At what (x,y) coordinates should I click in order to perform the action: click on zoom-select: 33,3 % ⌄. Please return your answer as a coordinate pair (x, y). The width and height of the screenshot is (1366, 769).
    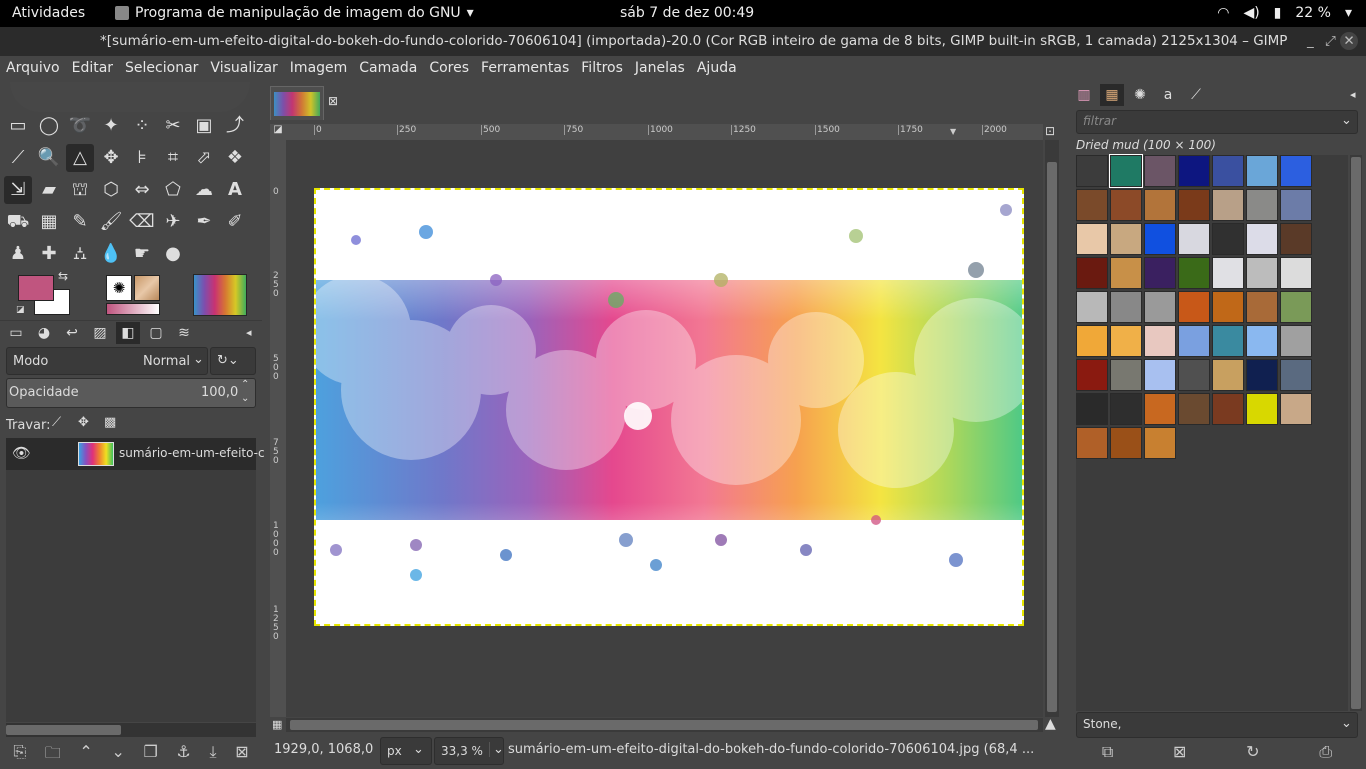
    Looking at the image, I should click on (469, 751).